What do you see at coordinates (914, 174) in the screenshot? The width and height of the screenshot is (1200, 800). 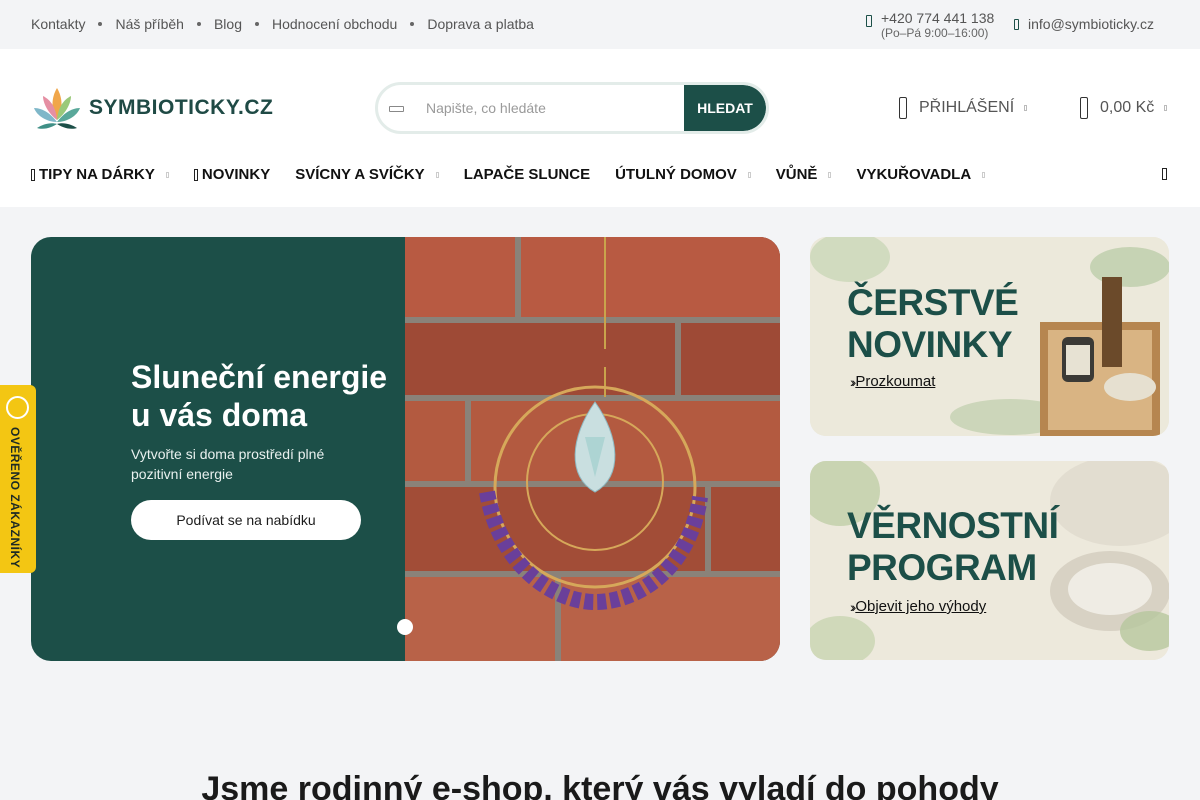 I see `nav-label: VYKUŘOVADLA` at bounding box center [914, 174].